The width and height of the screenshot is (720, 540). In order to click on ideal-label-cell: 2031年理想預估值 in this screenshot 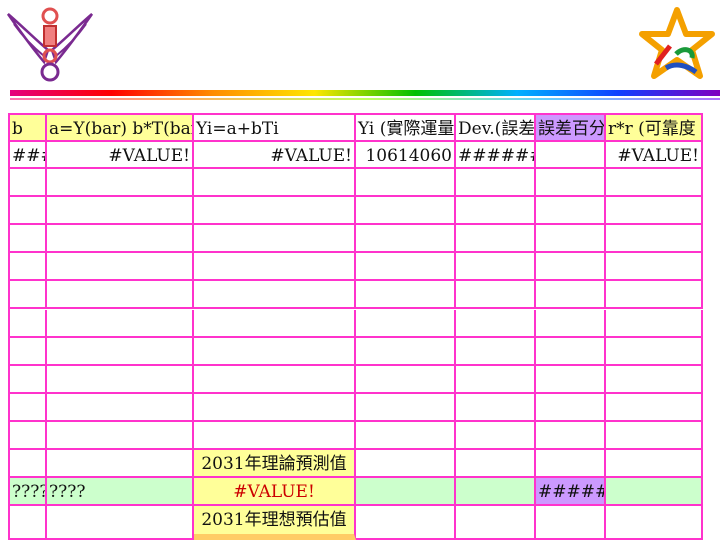, I will do `click(275, 523)`.